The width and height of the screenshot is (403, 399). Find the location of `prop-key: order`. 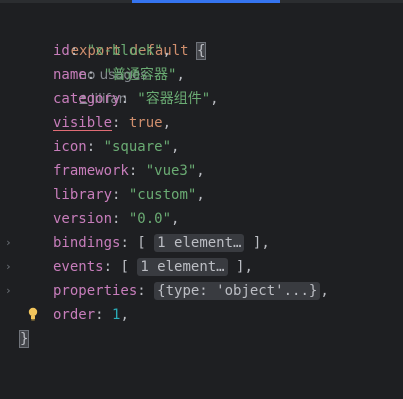

prop-key: order is located at coordinates (74, 315).